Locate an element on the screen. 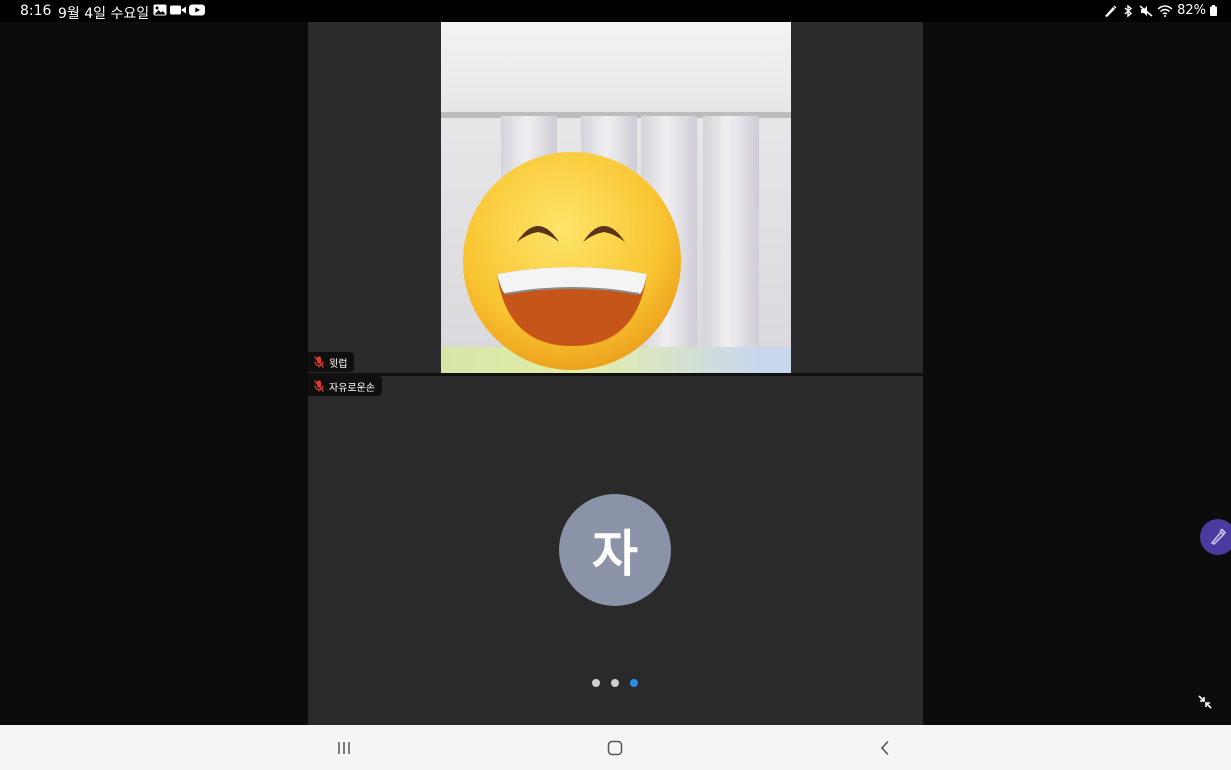  home-icon is located at coordinates (615, 748).